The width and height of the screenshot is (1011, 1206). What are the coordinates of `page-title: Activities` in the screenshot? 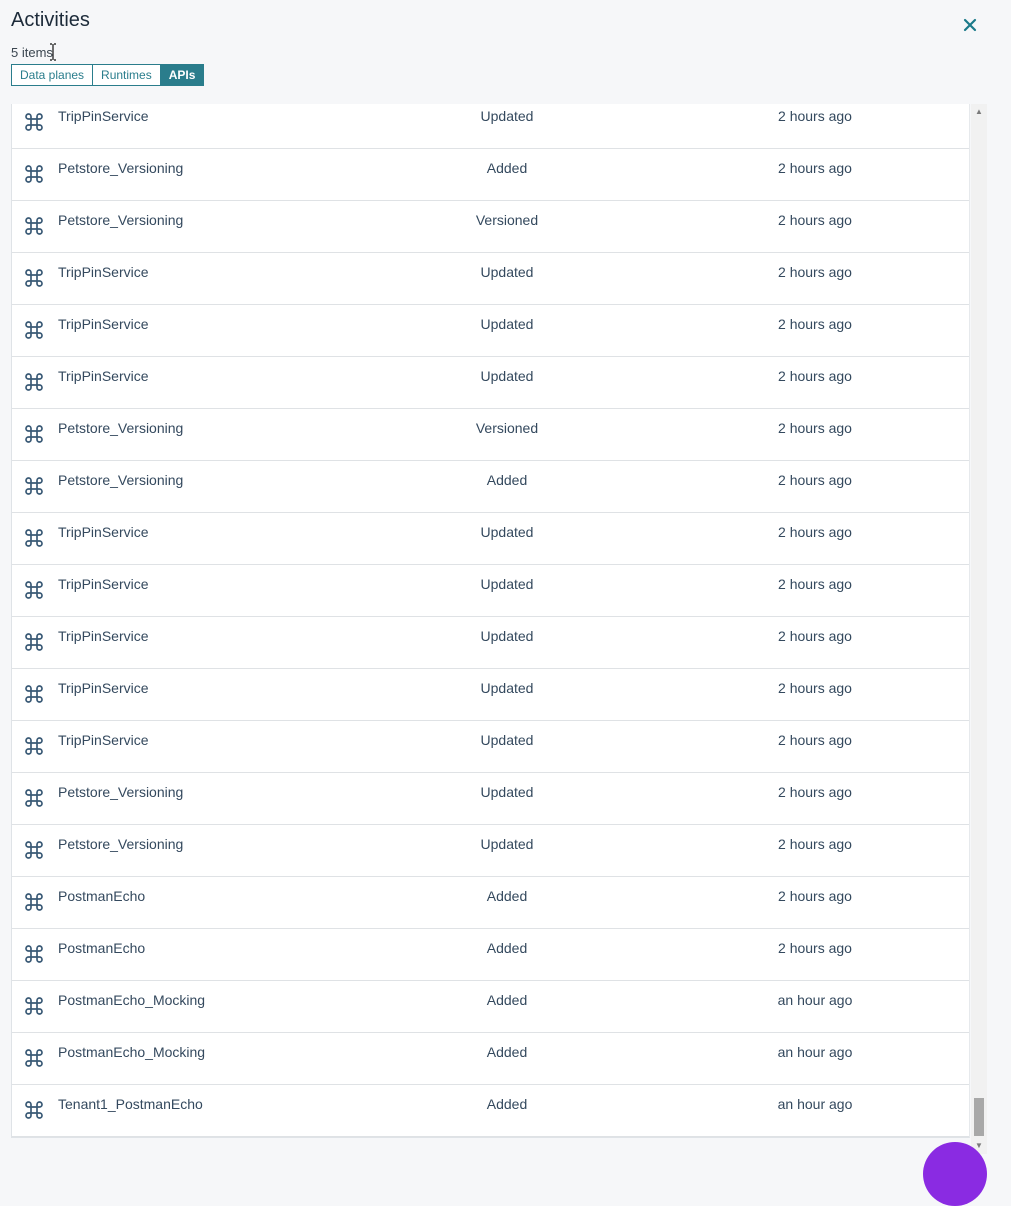 It's located at (50, 20).